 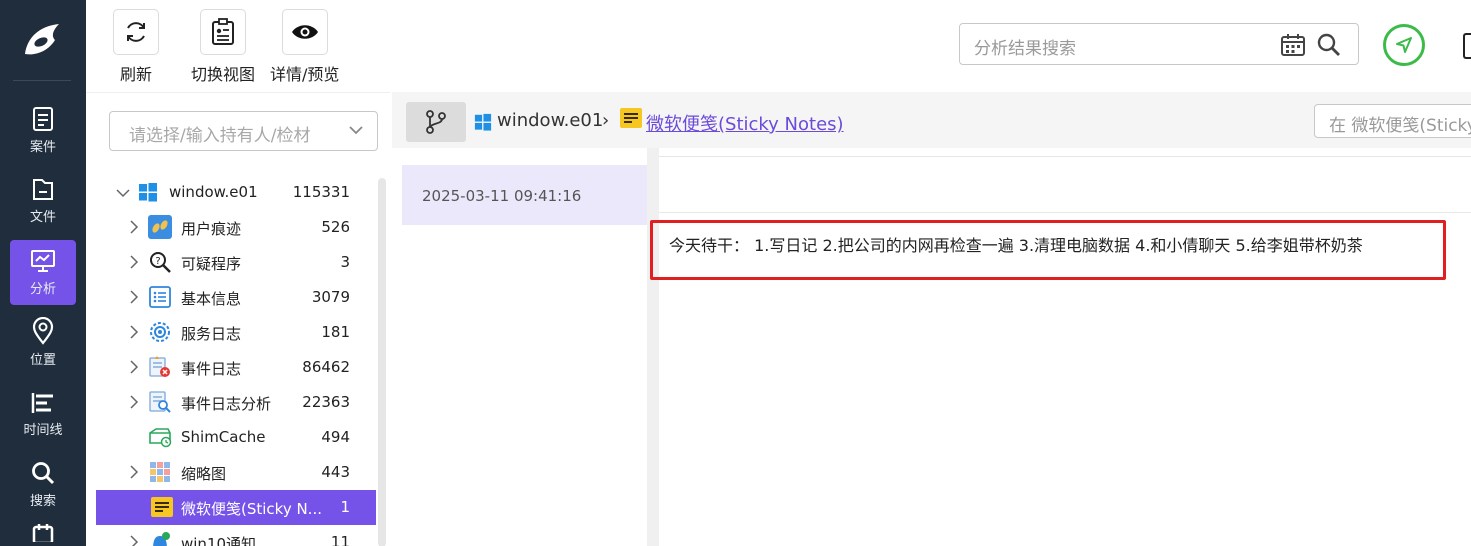 I want to click on owner-select: 请选择/输入持有人/检材, so click(x=243, y=131).